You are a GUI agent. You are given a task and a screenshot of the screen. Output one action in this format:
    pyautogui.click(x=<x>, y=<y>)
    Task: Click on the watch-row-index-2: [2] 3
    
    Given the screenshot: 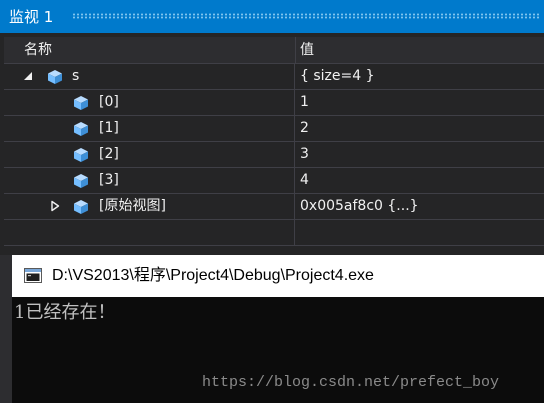 What is the action you would take?
    pyautogui.click(x=274, y=155)
    